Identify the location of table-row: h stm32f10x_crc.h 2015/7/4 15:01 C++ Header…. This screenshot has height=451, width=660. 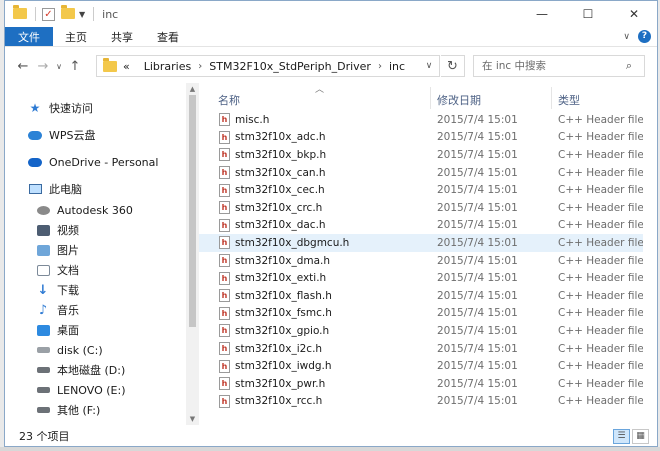
(421, 208).